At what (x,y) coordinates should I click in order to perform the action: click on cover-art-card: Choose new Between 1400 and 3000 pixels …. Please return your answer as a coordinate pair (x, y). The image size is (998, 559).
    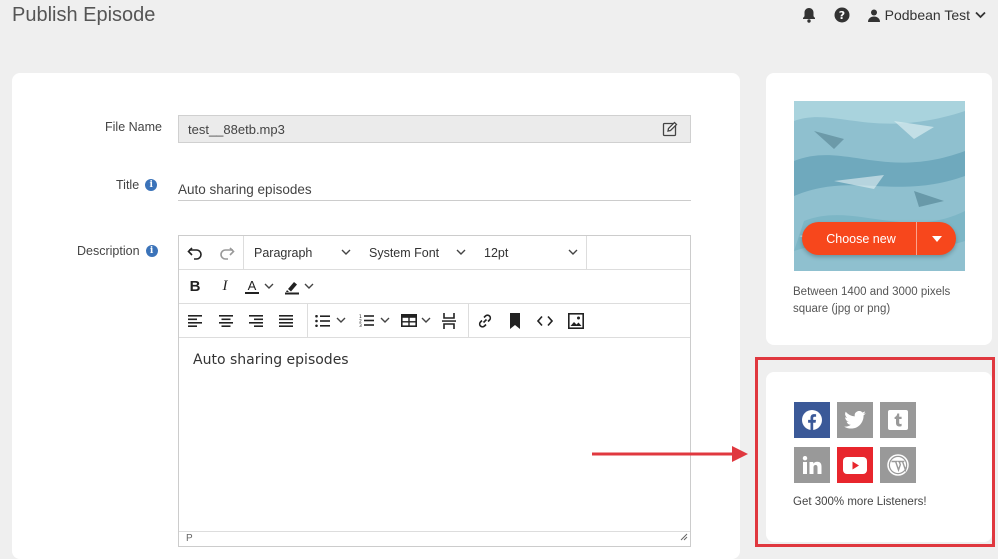
    Looking at the image, I should click on (879, 209).